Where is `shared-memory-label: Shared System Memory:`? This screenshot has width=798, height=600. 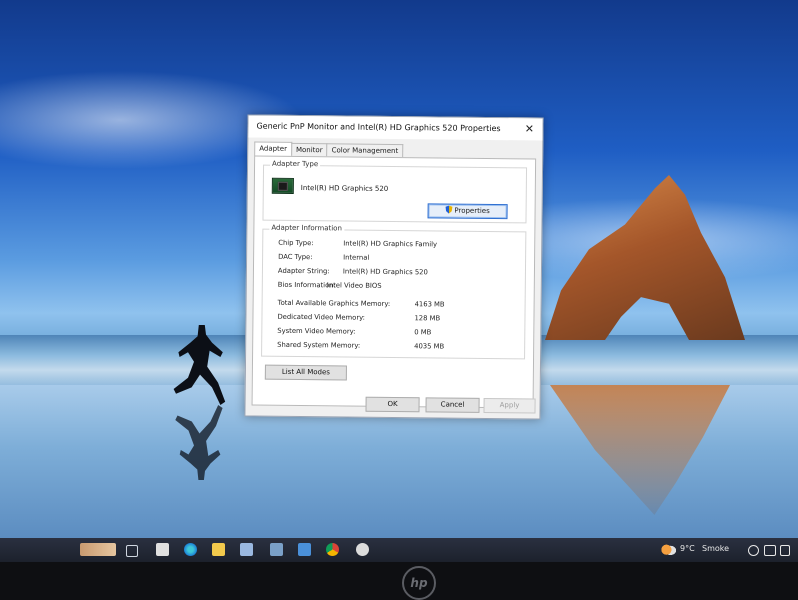
shared-memory-label: Shared System Memory: is located at coordinates (319, 345).